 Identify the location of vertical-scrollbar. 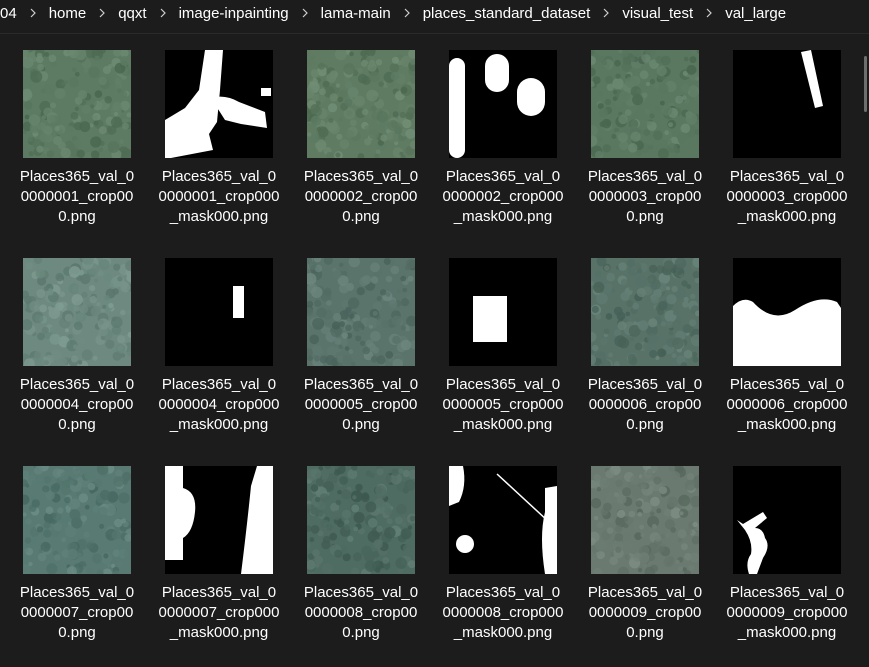
(865, 351).